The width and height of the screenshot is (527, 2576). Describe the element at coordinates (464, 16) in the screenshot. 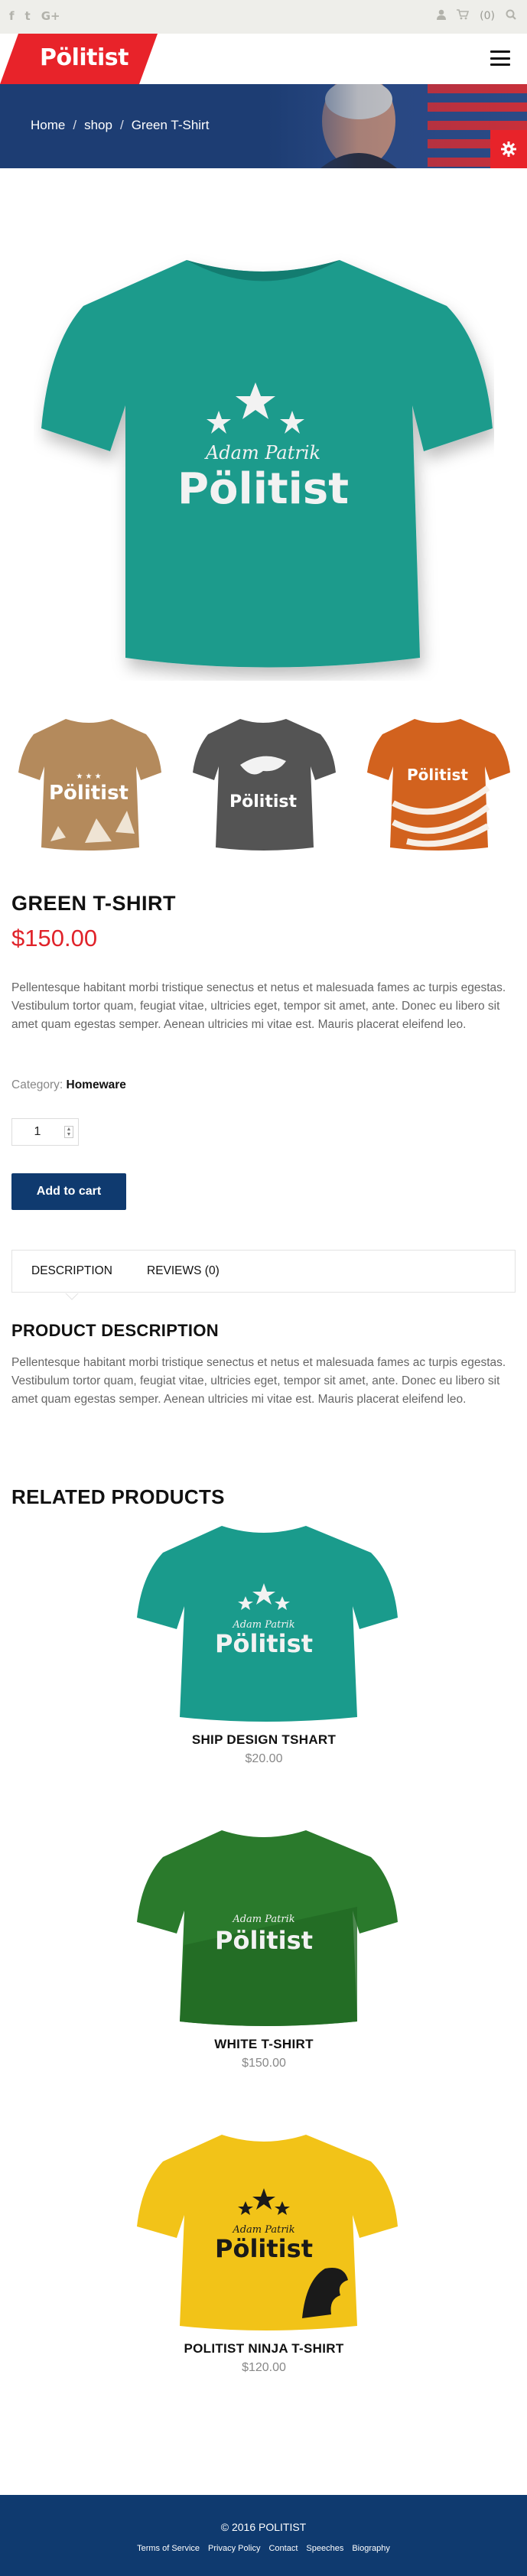

I see `cart-icon` at that location.